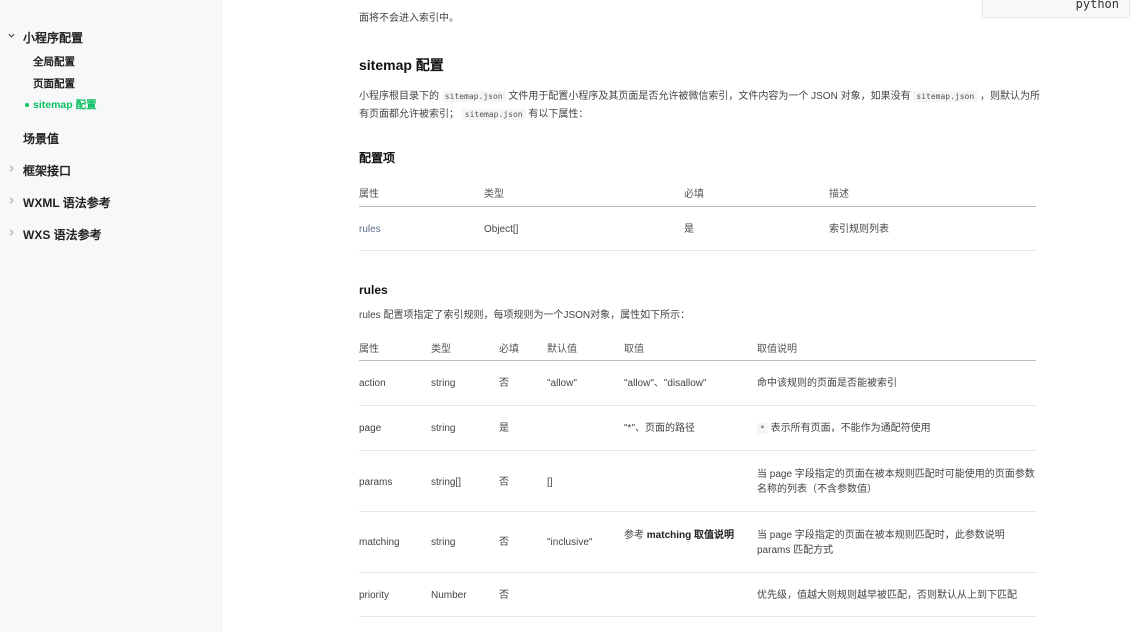  What do you see at coordinates (372, 383) in the screenshot?
I see `cell-name: action` at bounding box center [372, 383].